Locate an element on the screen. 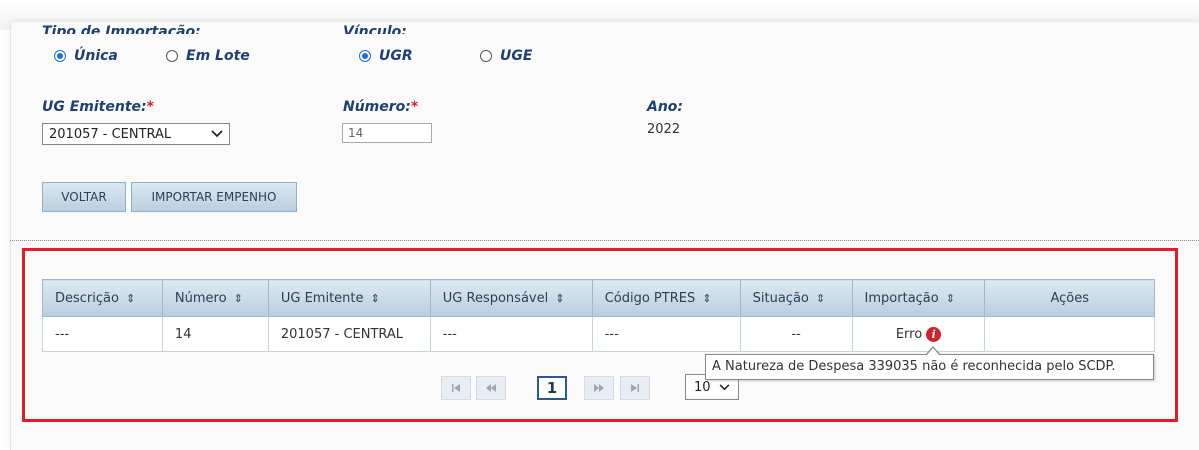 The image size is (1199, 450). radio-uge-dot is located at coordinates (486, 56).